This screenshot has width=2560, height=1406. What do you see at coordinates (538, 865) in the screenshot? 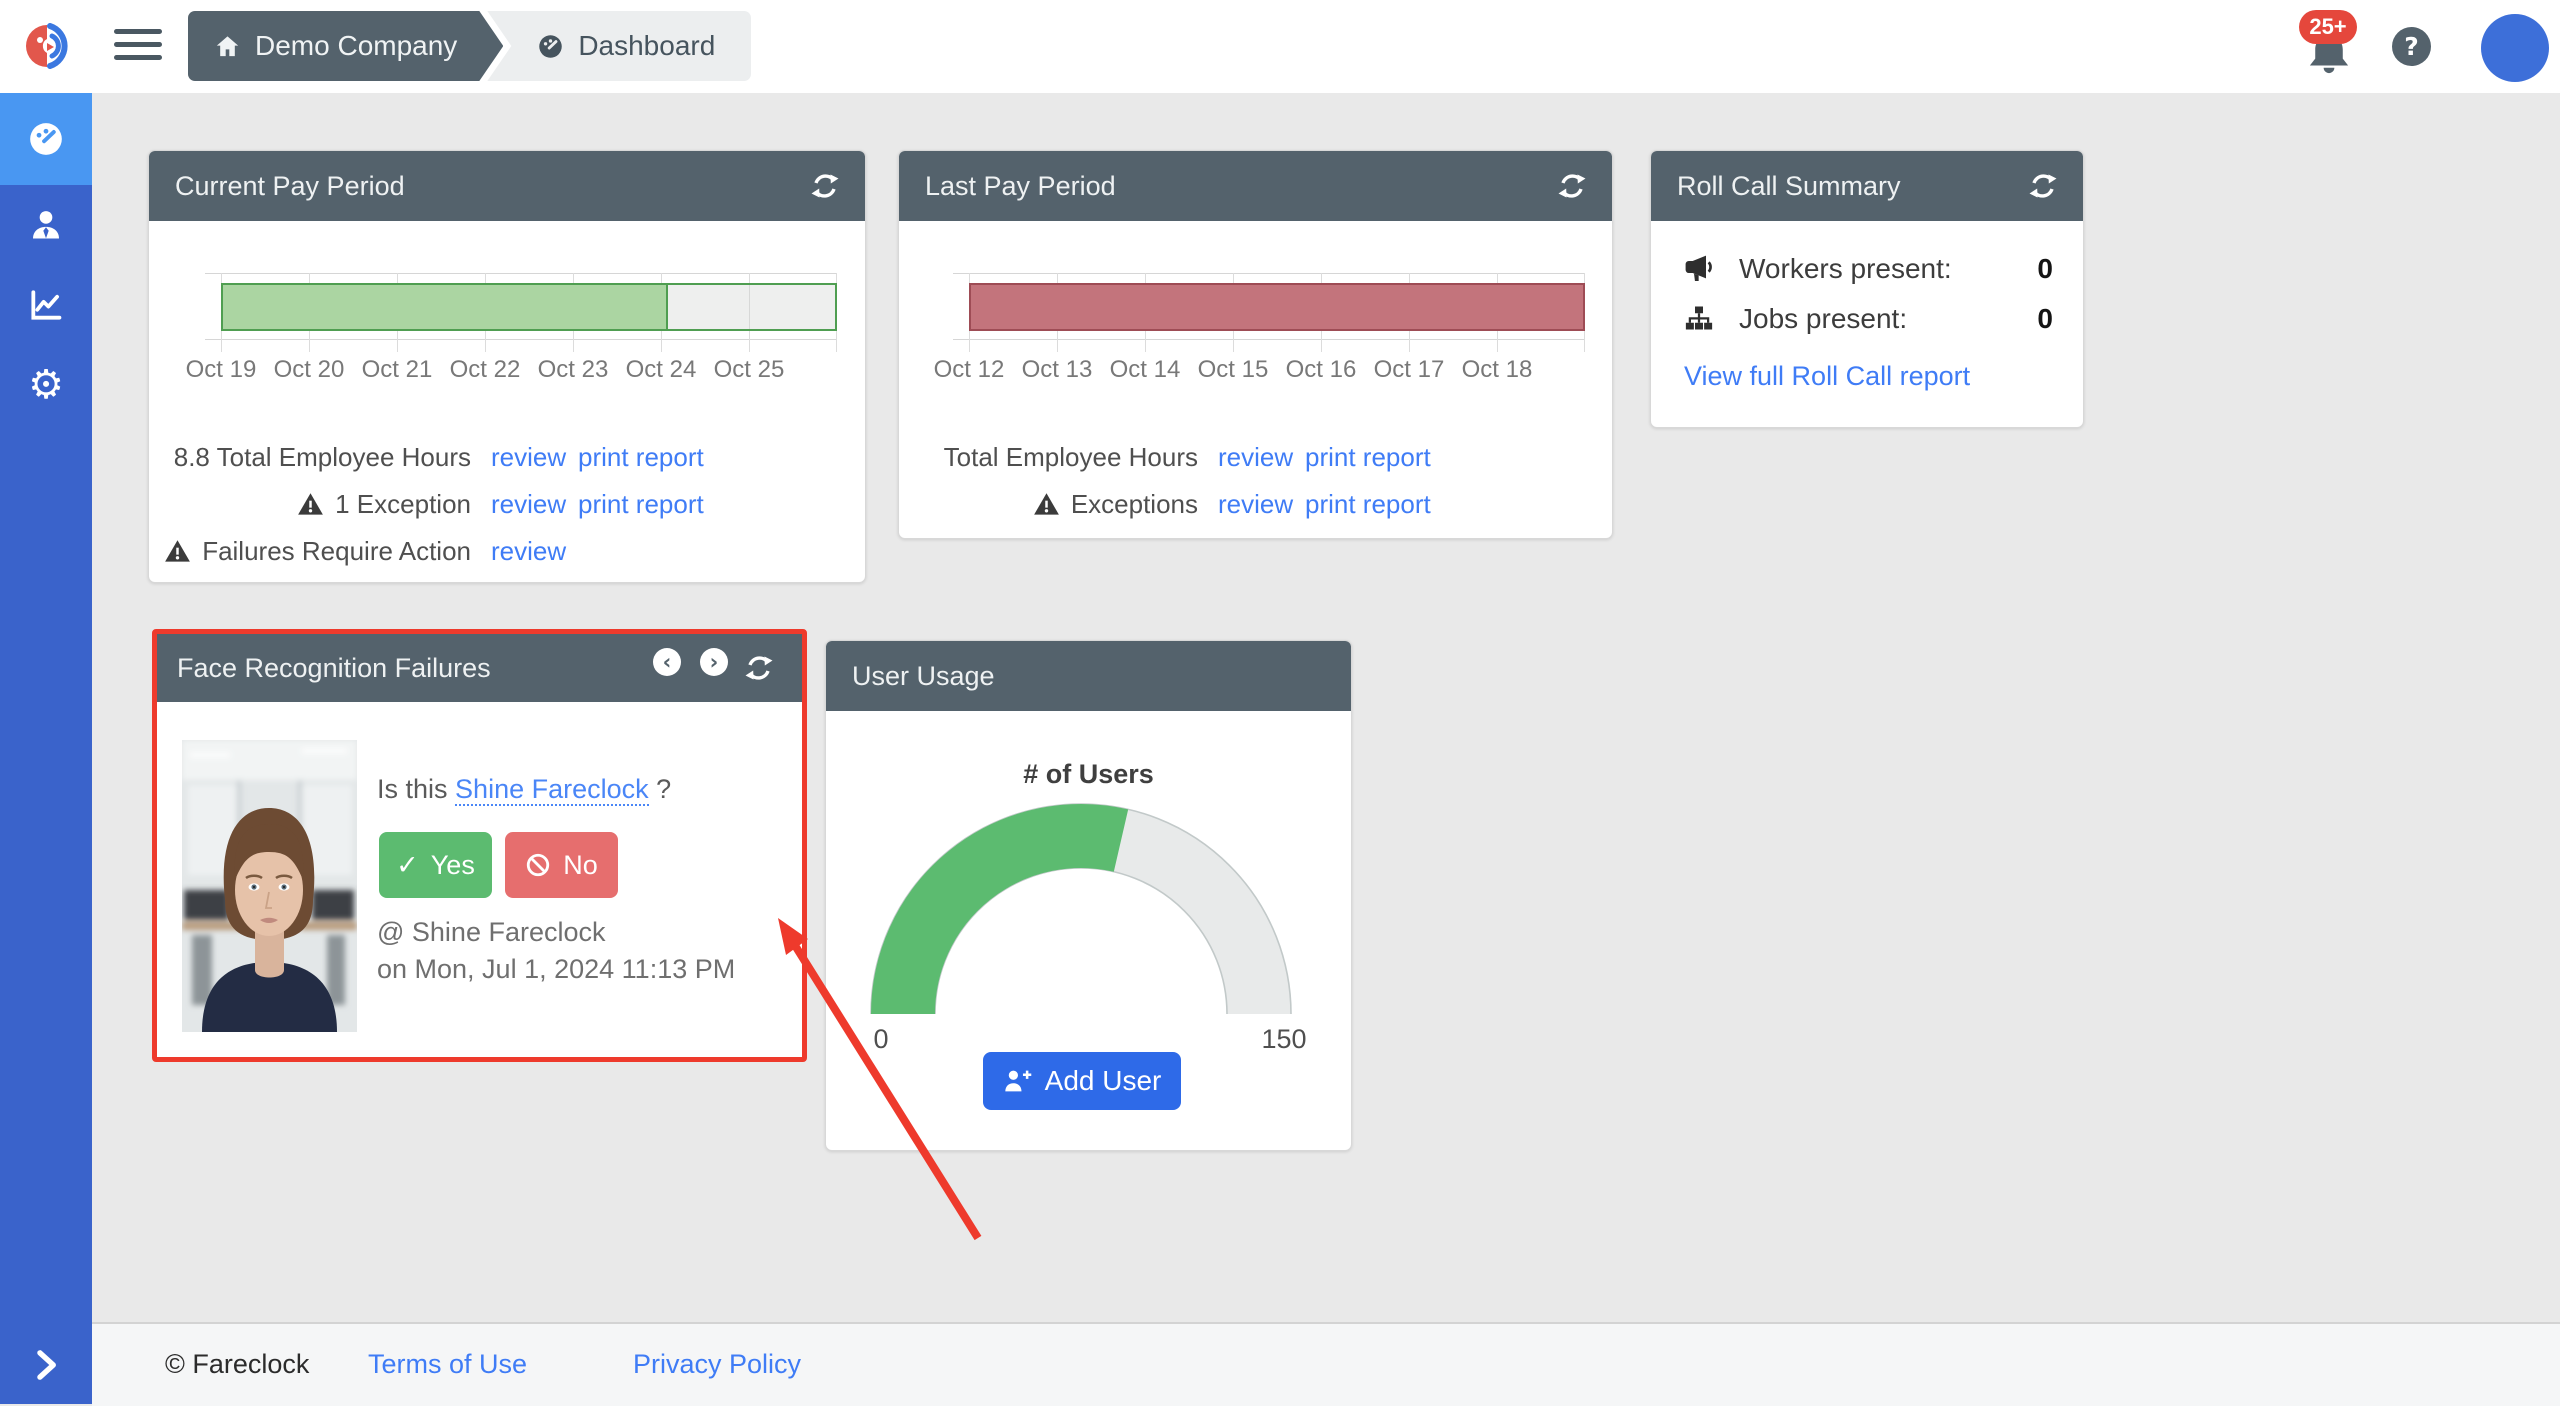
I see `ban-icon` at bounding box center [538, 865].